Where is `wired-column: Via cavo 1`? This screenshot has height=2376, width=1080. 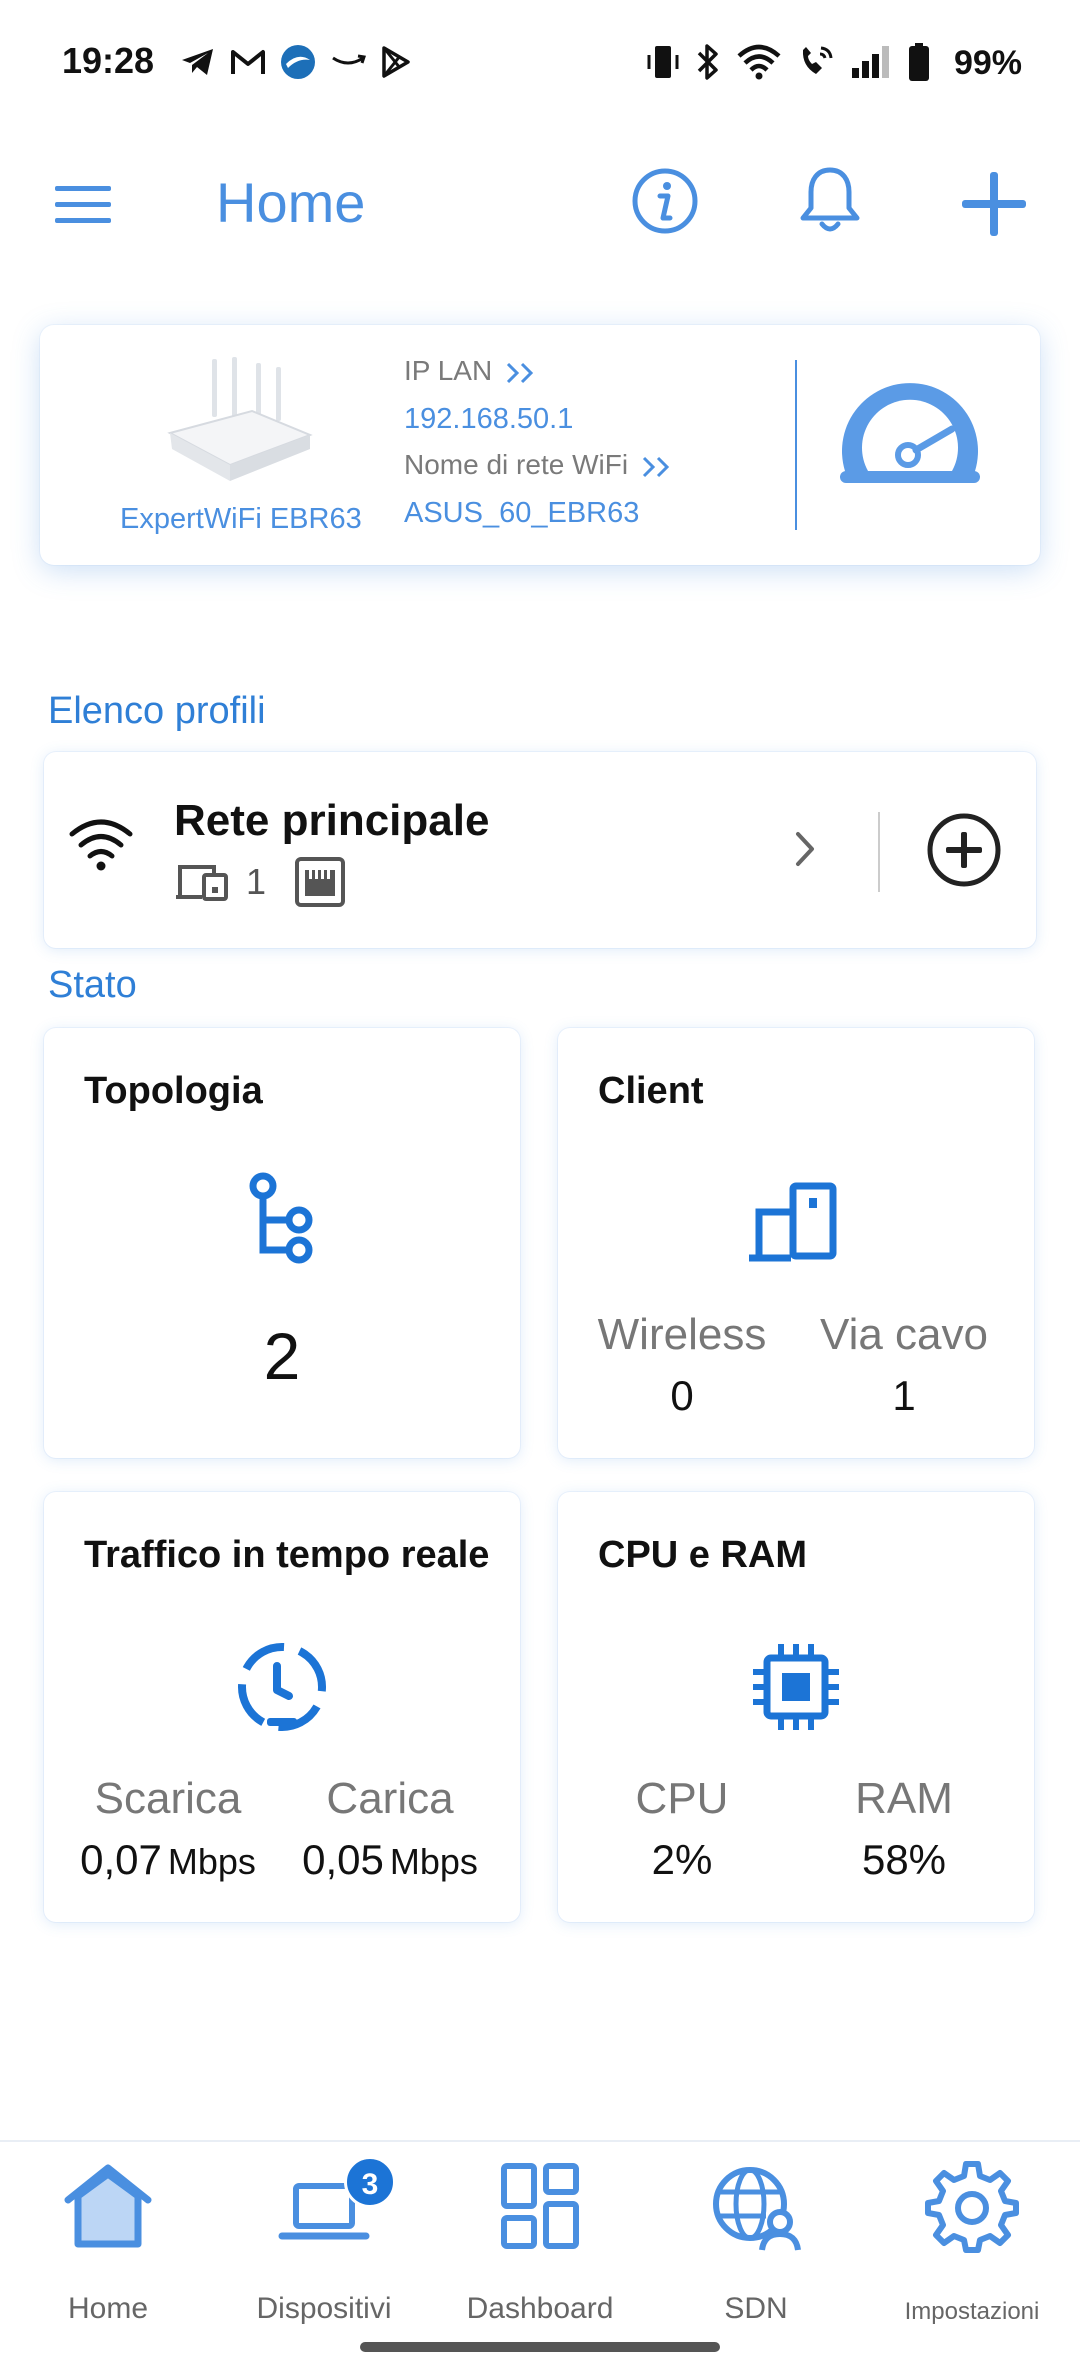 wired-column: Via cavo 1 is located at coordinates (904, 1365).